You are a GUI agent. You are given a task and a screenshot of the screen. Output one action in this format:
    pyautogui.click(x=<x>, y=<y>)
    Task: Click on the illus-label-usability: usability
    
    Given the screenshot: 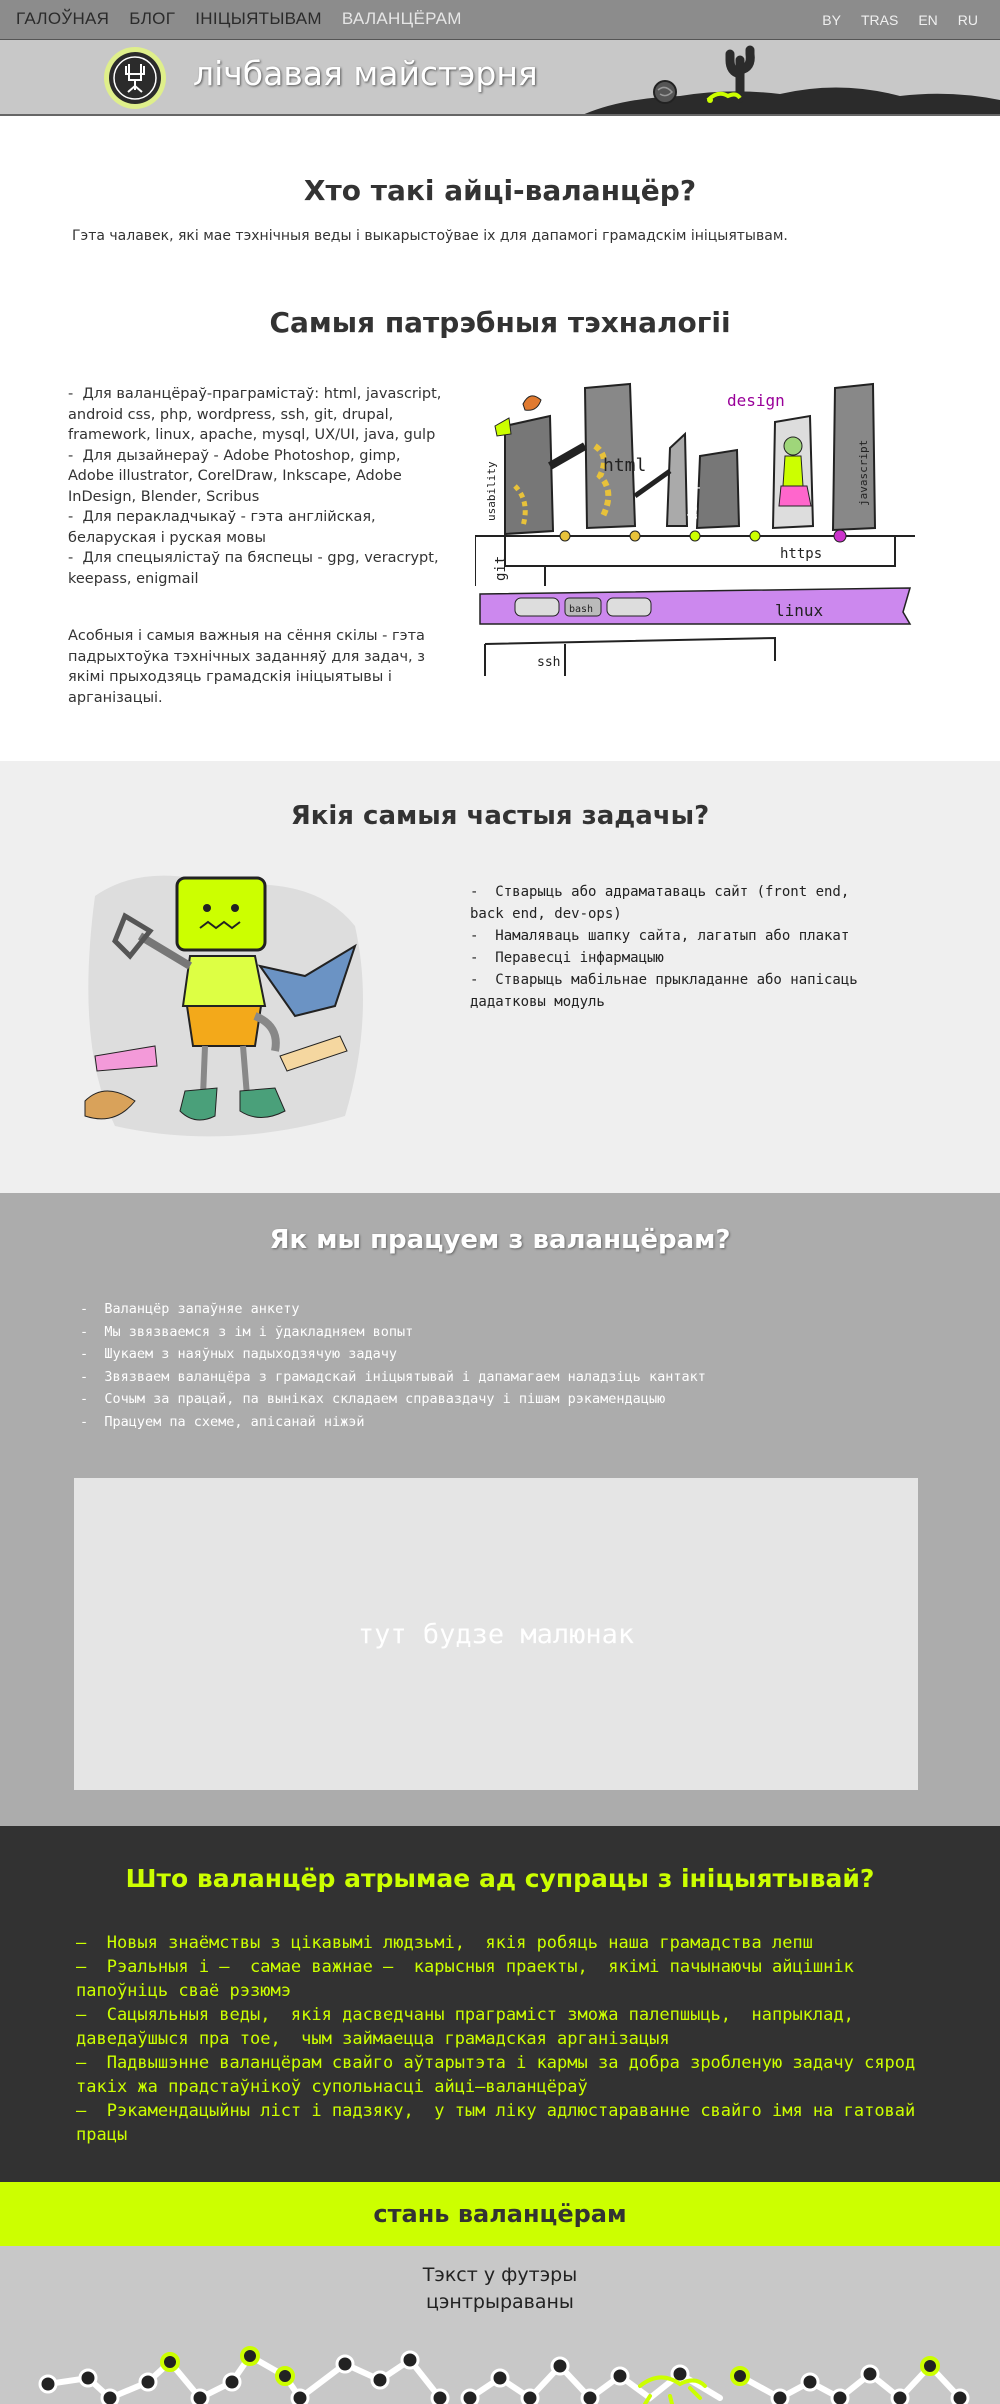 What is the action you would take?
    pyautogui.click(x=491, y=491)
    